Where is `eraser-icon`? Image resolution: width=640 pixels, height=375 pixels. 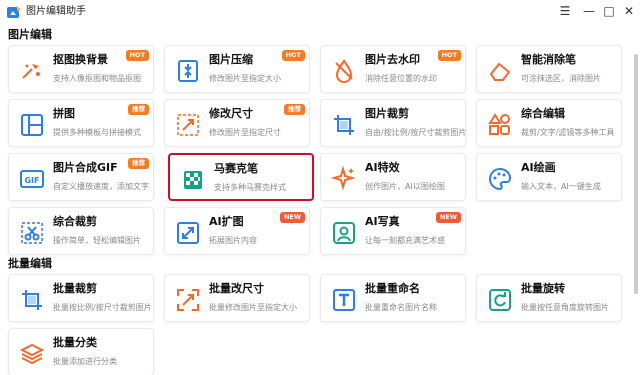 eraser-icon is located at coordinates (500, 71).